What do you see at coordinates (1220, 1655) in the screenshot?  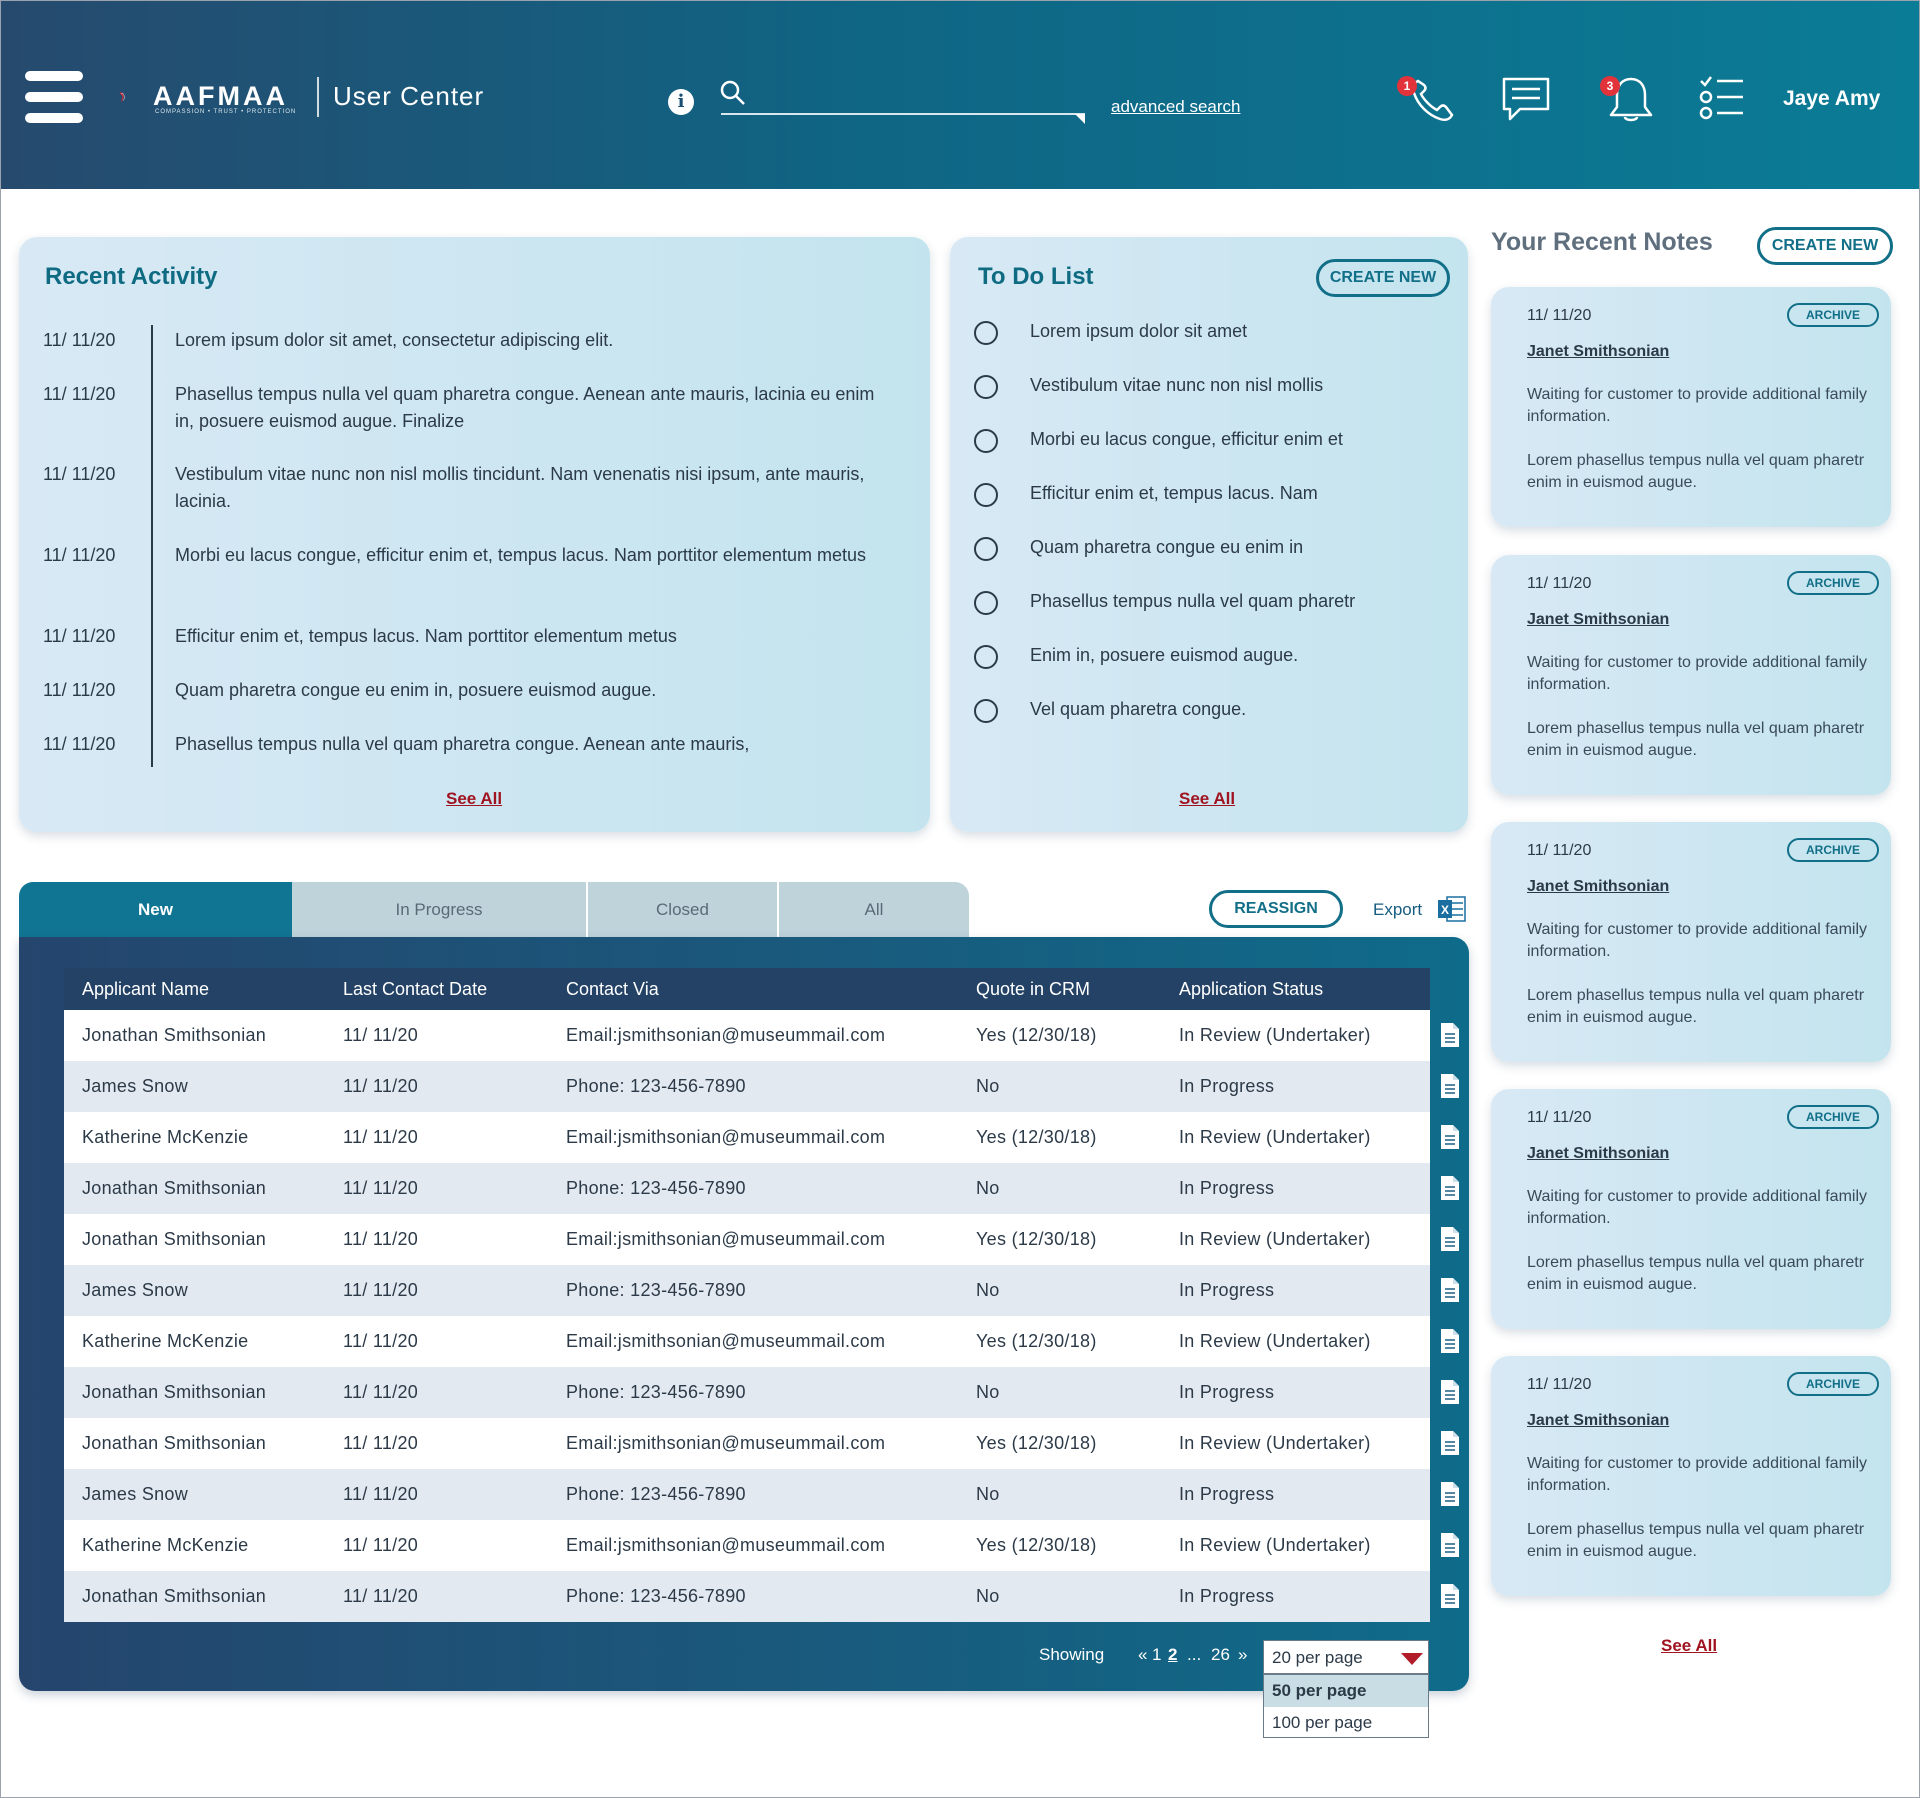 I see `pagination-last-page: 26` at bounding box center [1220, 1655].